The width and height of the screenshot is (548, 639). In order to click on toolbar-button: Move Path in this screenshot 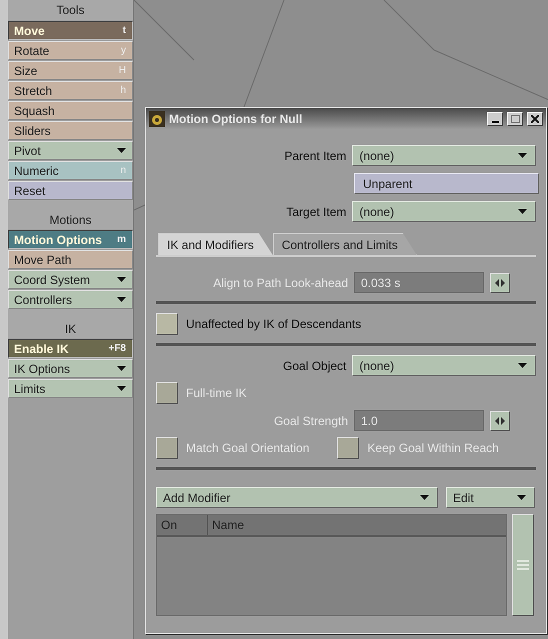, I will do `click(70, 259)`.